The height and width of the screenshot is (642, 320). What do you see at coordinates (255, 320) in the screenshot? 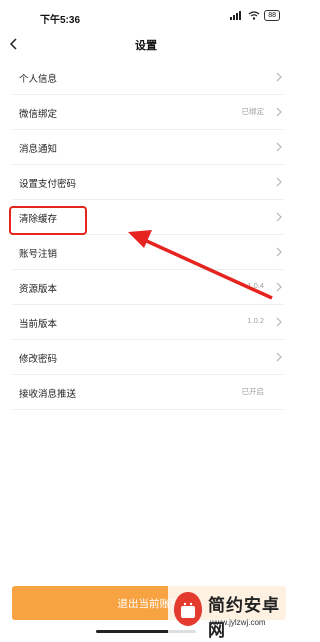
I see `row-value: 1.0.2` at bounding box center [255, 320].